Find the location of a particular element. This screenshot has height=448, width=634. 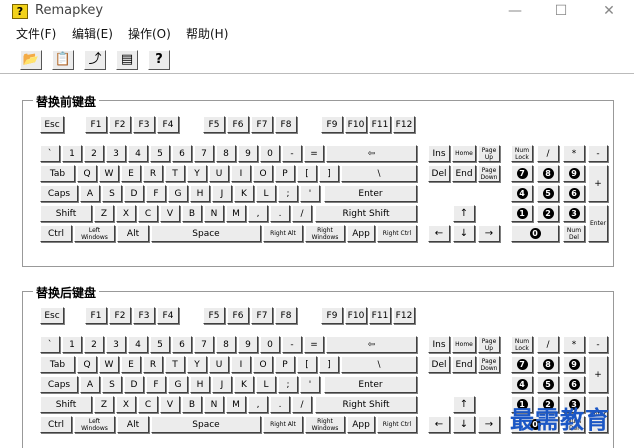

base-key-num-sub: - is located at coordinates (598, 153).